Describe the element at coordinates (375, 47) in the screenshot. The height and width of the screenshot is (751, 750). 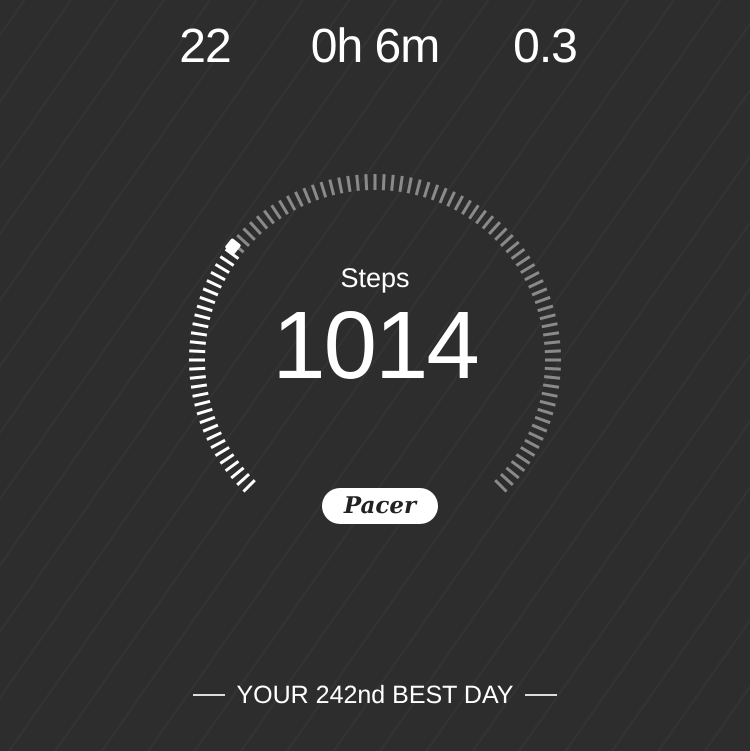
I see `stat-value: 0h 6m` at that location.